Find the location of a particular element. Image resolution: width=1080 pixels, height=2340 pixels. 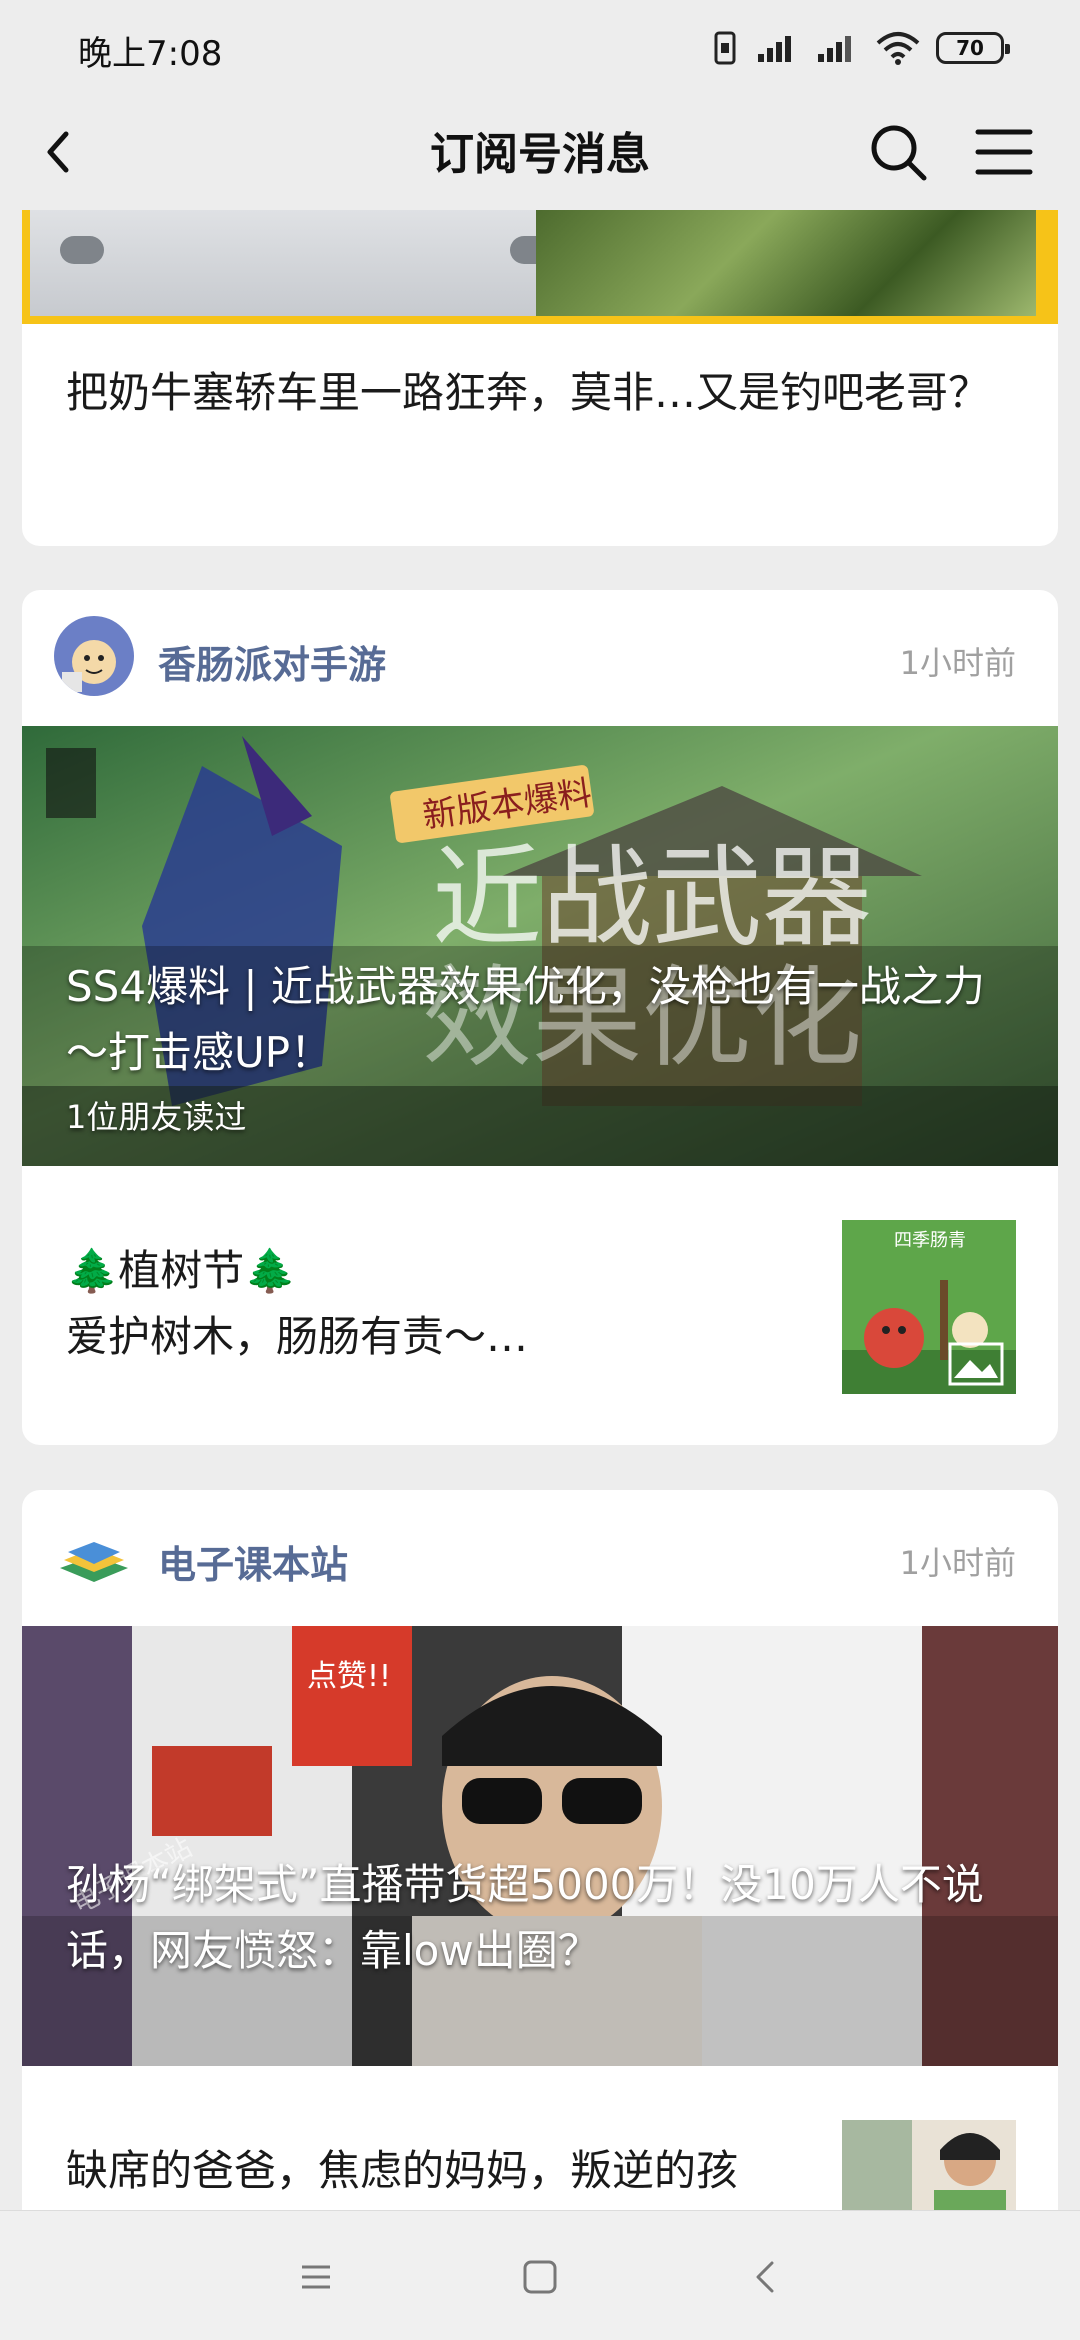

car-handle is located at coordinates (82, 250).